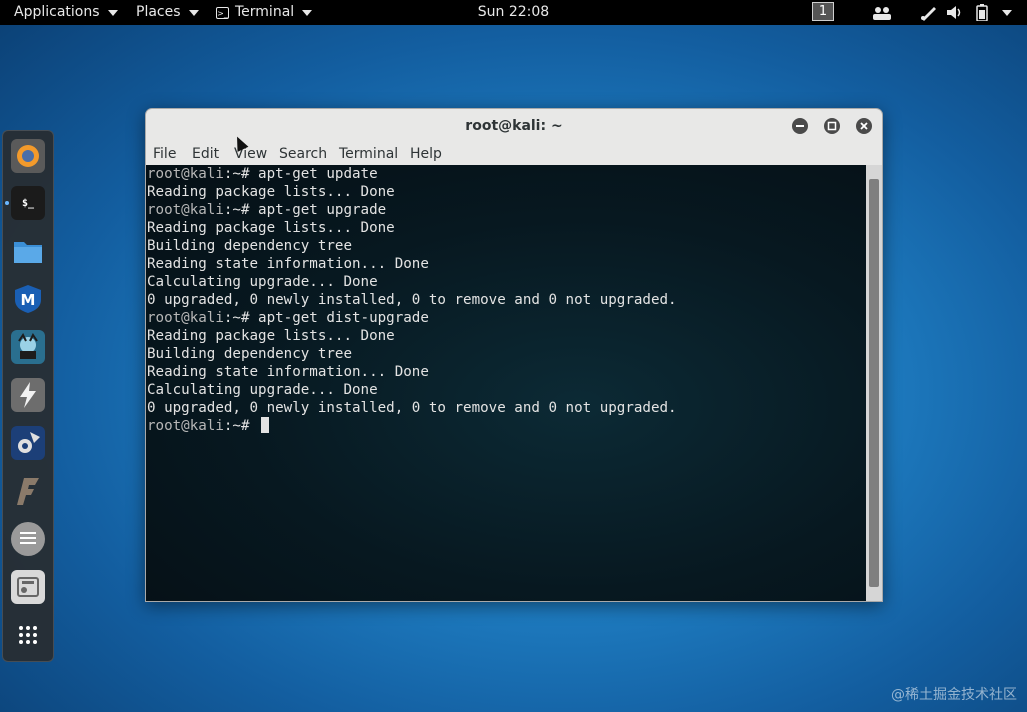 The image size is (1027, 712). I want to click on files-icon, so click(28, 251).